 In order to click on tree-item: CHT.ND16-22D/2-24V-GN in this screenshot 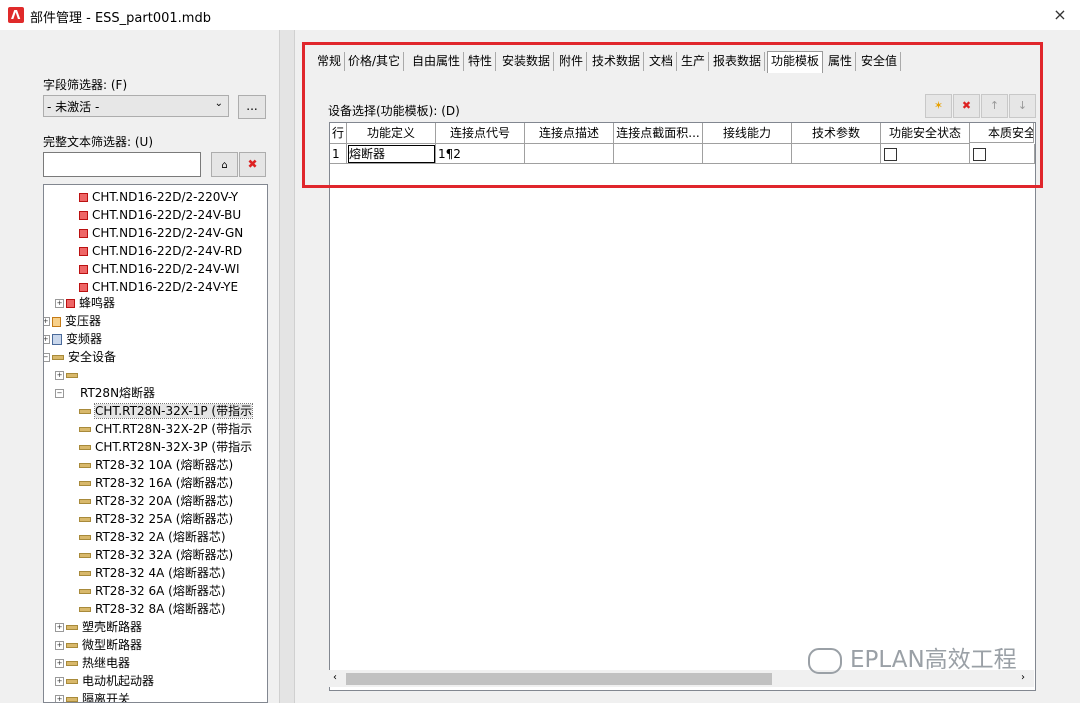, I will do `click(161, 233)`.